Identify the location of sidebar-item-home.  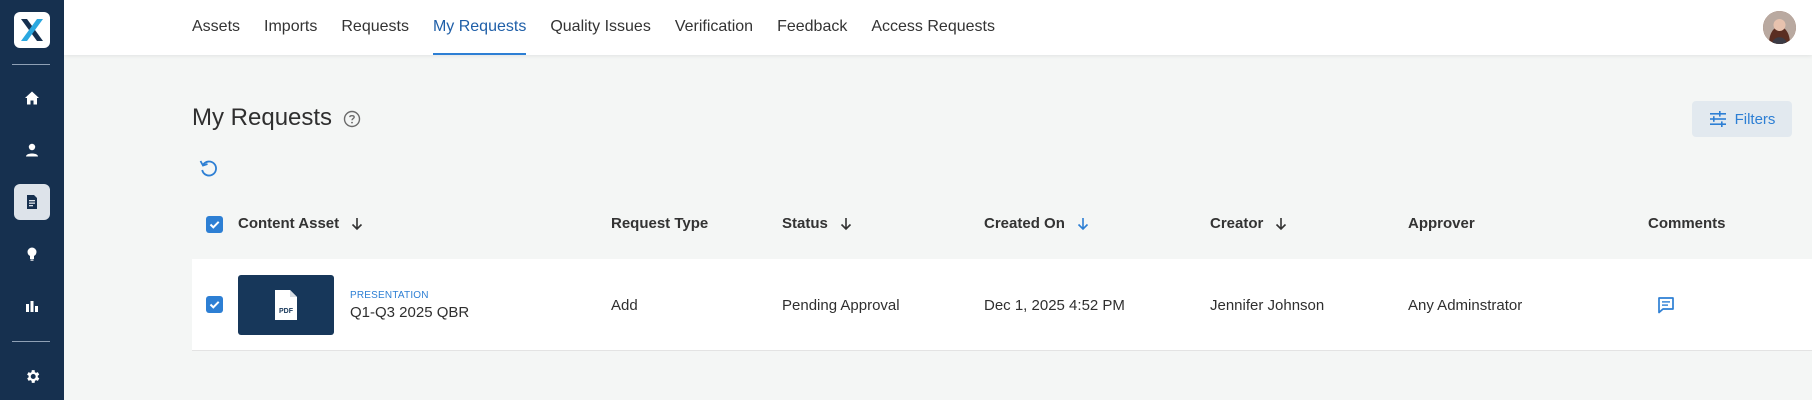
(32, 98).